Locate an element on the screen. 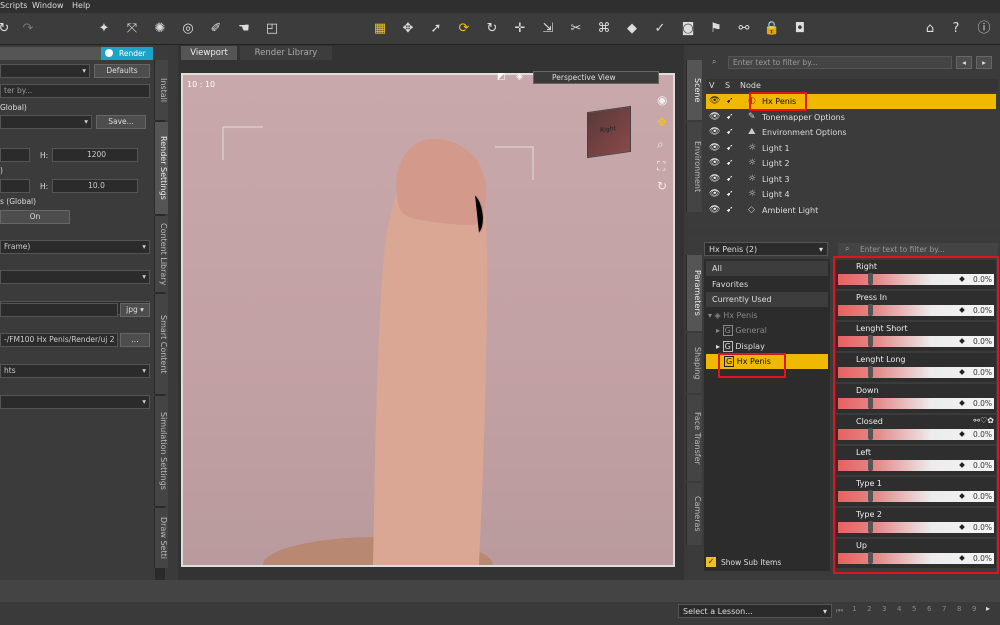 The image size is (1000, 625). menu-help: Help is located at coordinates (81, 5).